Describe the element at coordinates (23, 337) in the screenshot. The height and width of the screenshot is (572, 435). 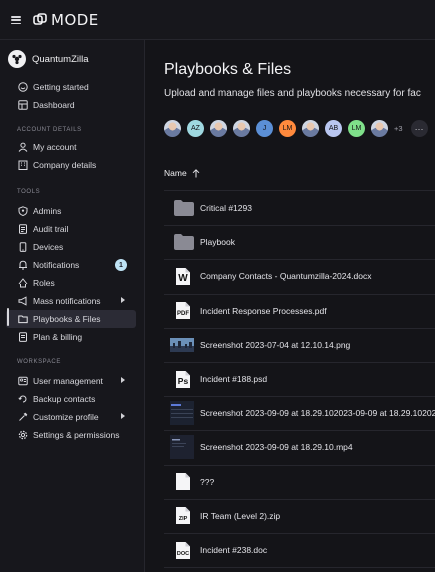
I see `billing-icon` at that location.